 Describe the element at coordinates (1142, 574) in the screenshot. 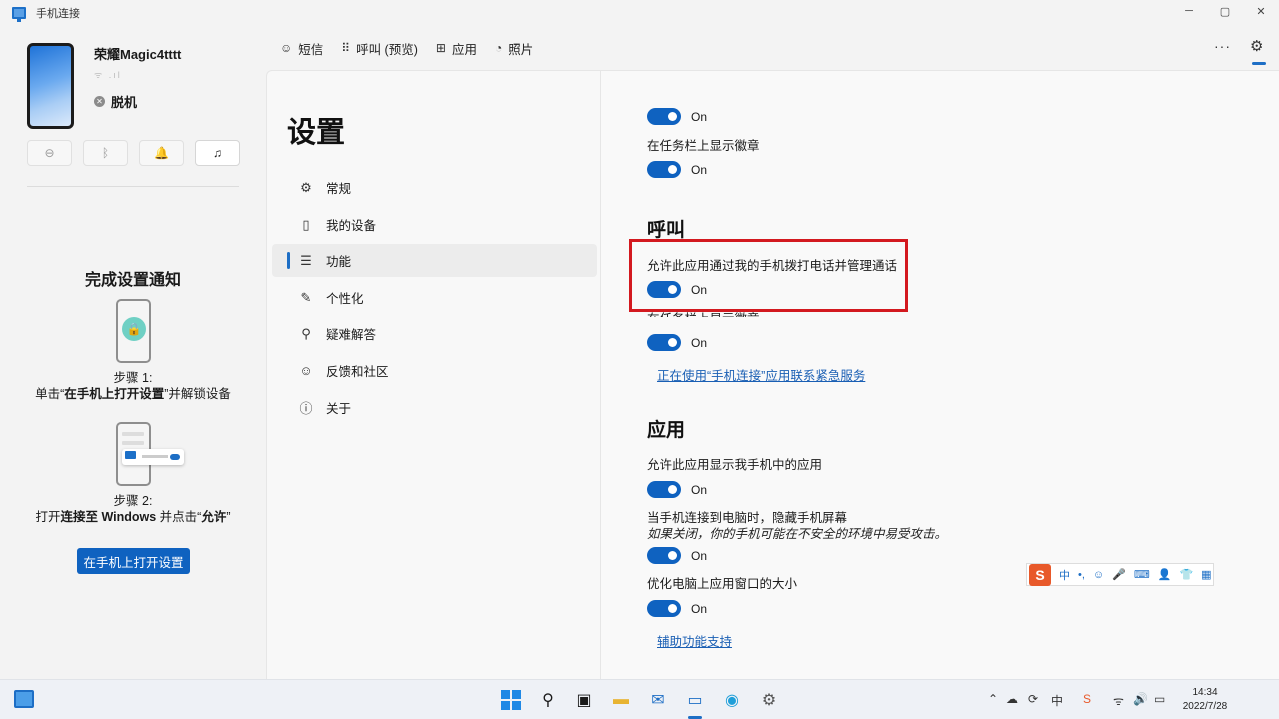

I see `ime-keyboard-icon: ⌨` at that location.